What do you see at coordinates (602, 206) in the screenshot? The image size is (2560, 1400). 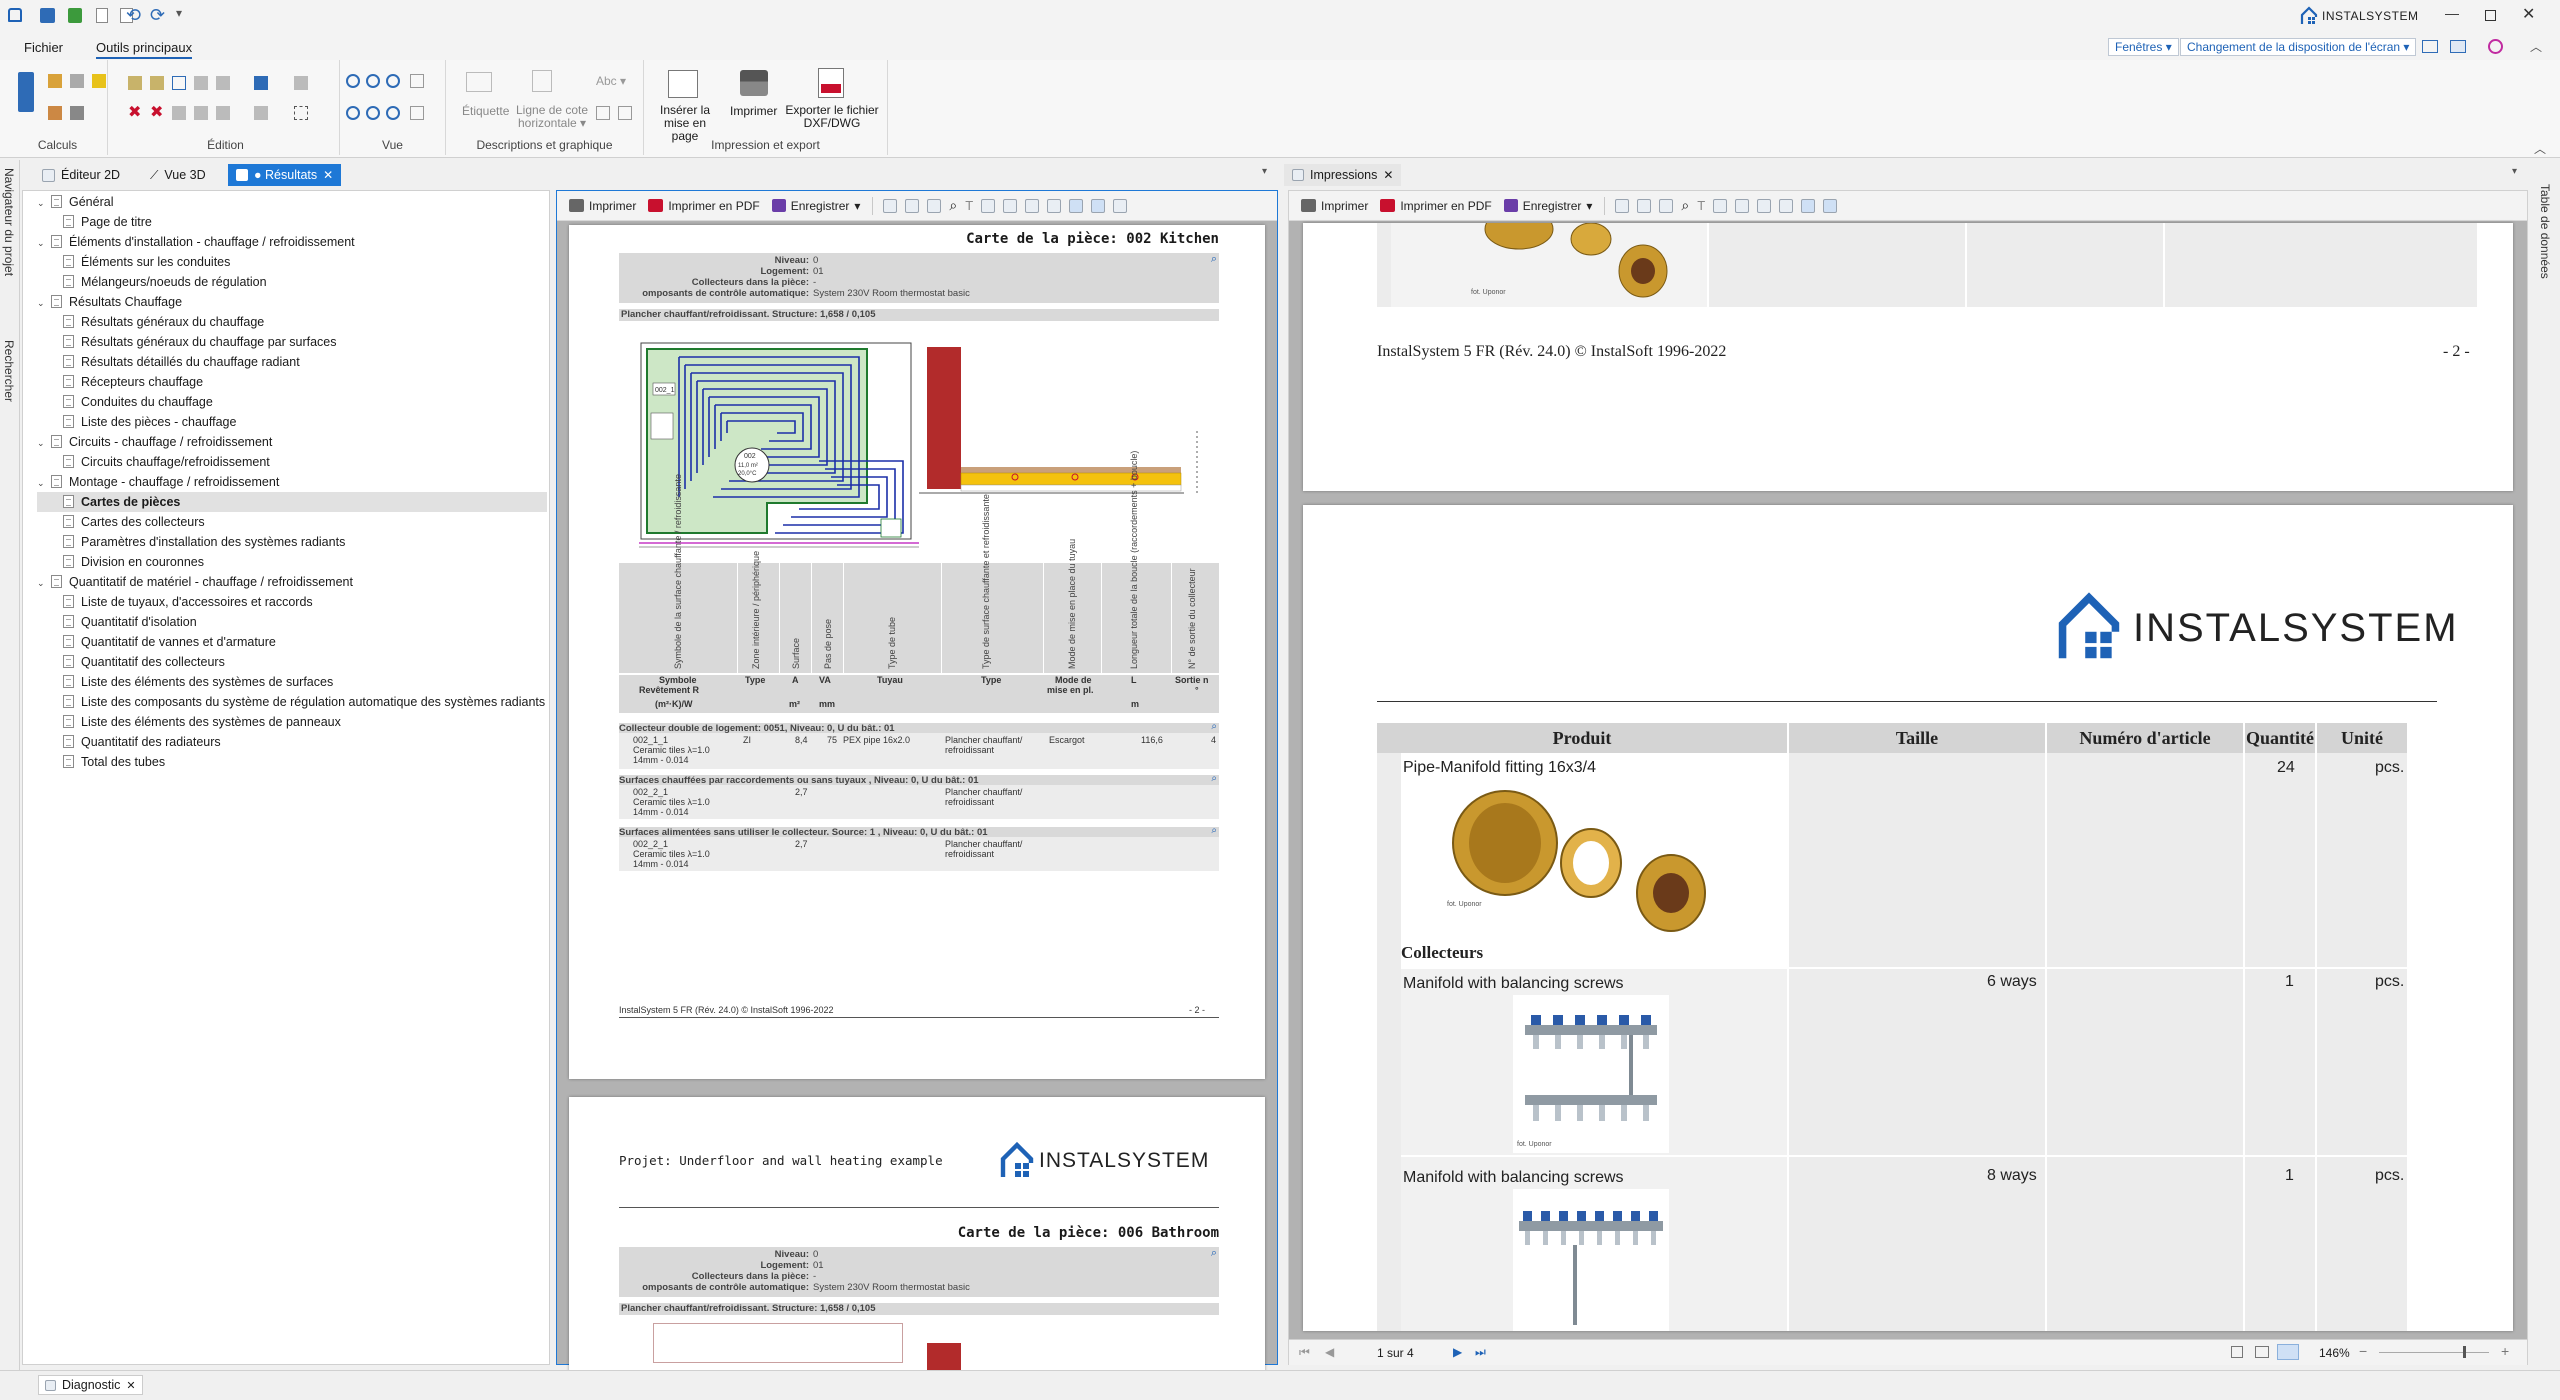 I see `print-button: Imprimer` at bounding box center [602, 206].